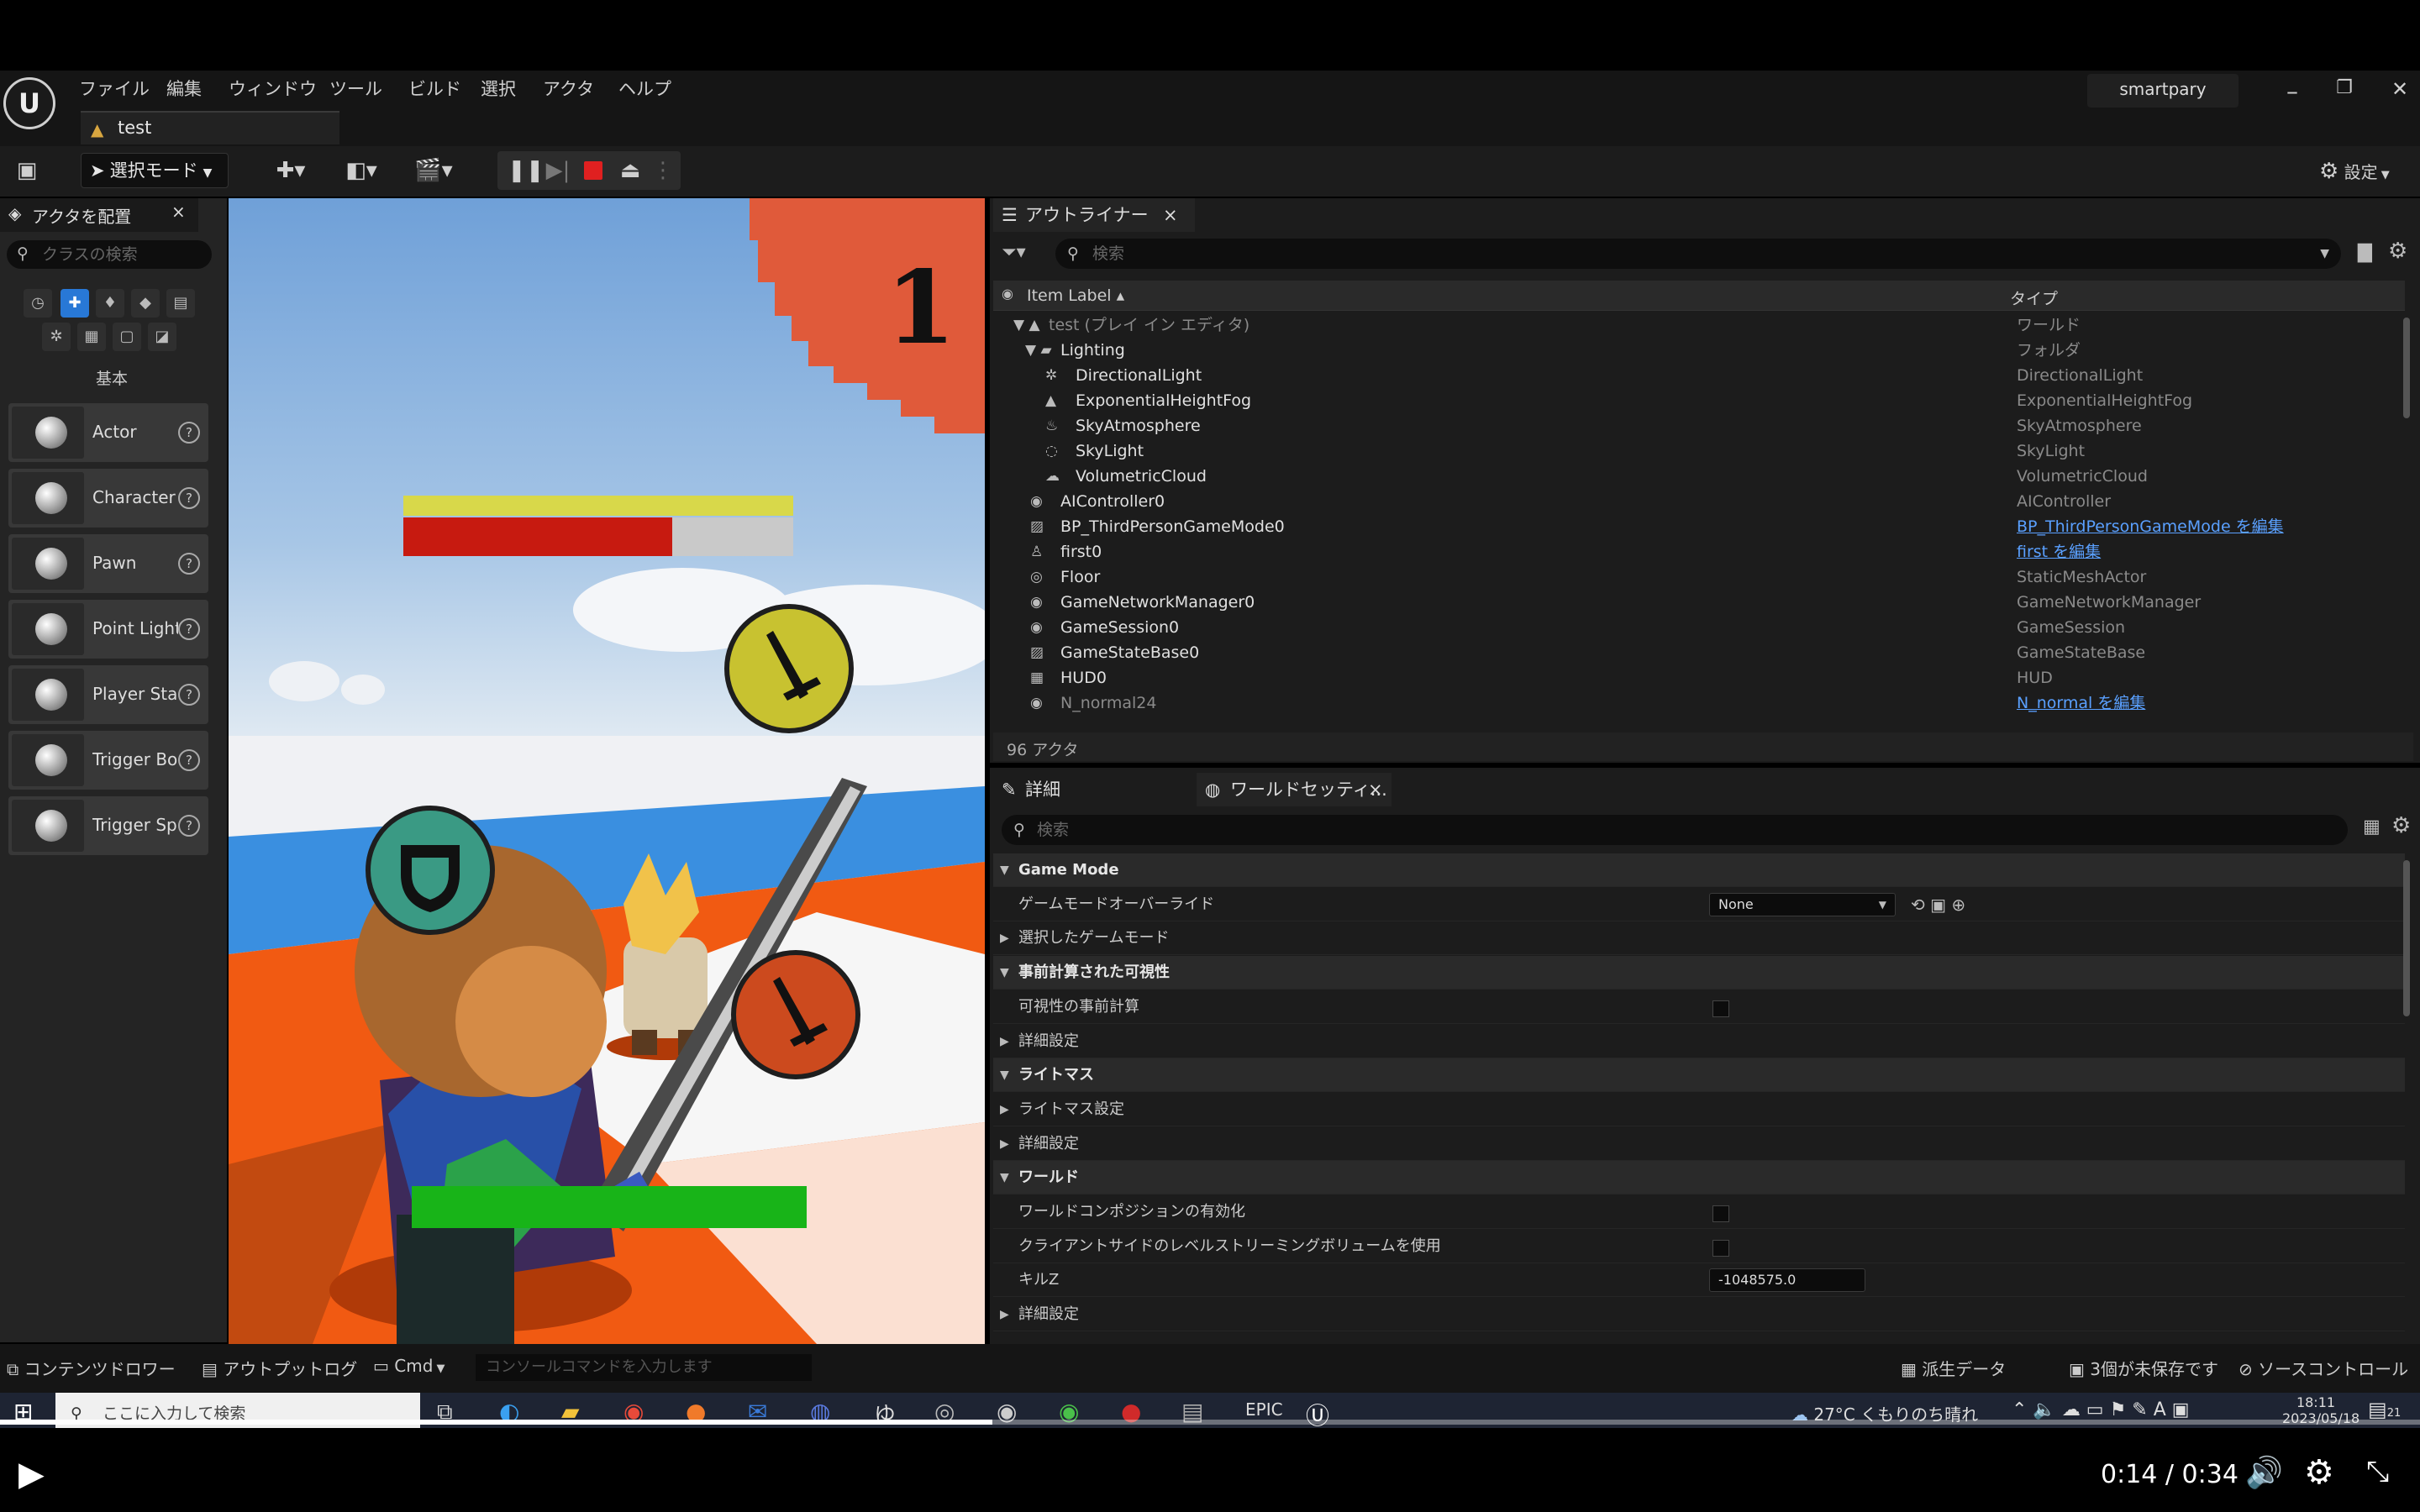 The width and height of the screenshot is (2420, 1512). I want to click on column-item-label: Item Label ▴, so click(1075, 295).